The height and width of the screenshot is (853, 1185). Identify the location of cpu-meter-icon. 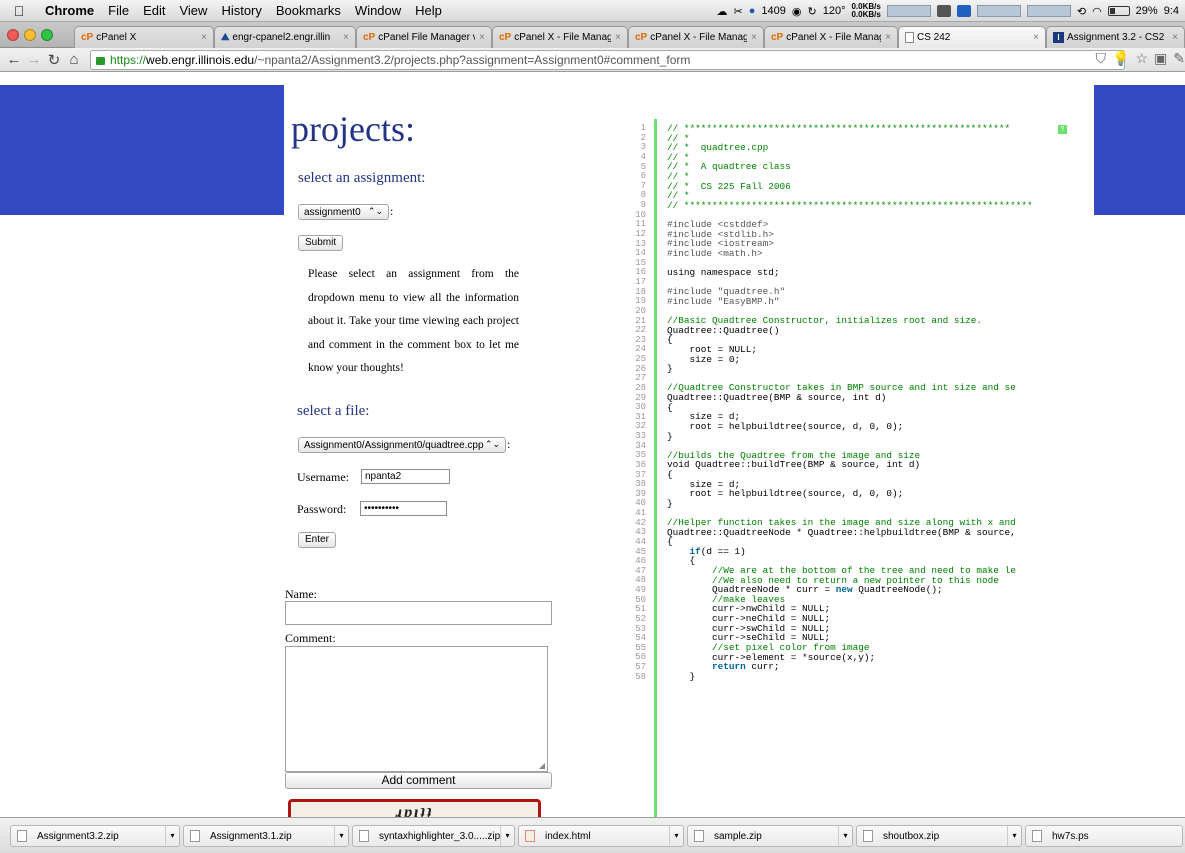
(943, 11).